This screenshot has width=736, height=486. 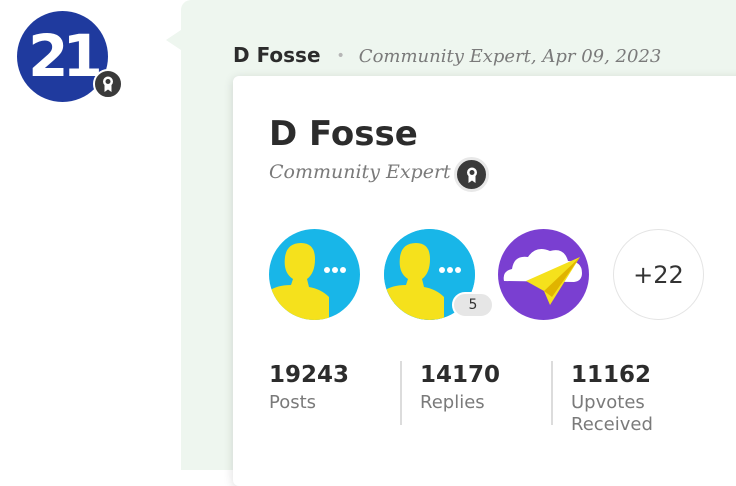 I want to click on author-name-link: D Fosse, so click(x=277, y=55).